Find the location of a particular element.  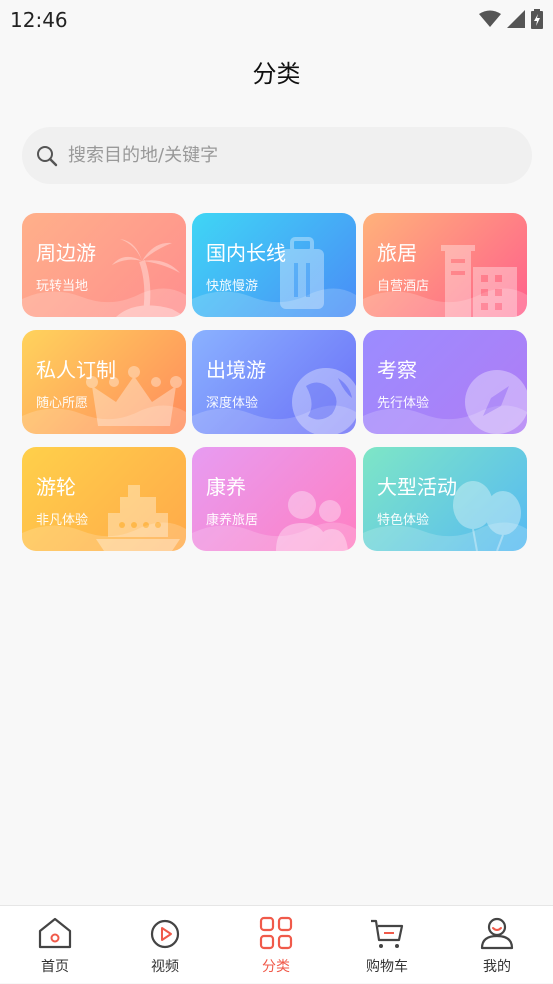

tab-bar: 首页 视频 分类 购物车 我的 is located at coordinates (276, 944).